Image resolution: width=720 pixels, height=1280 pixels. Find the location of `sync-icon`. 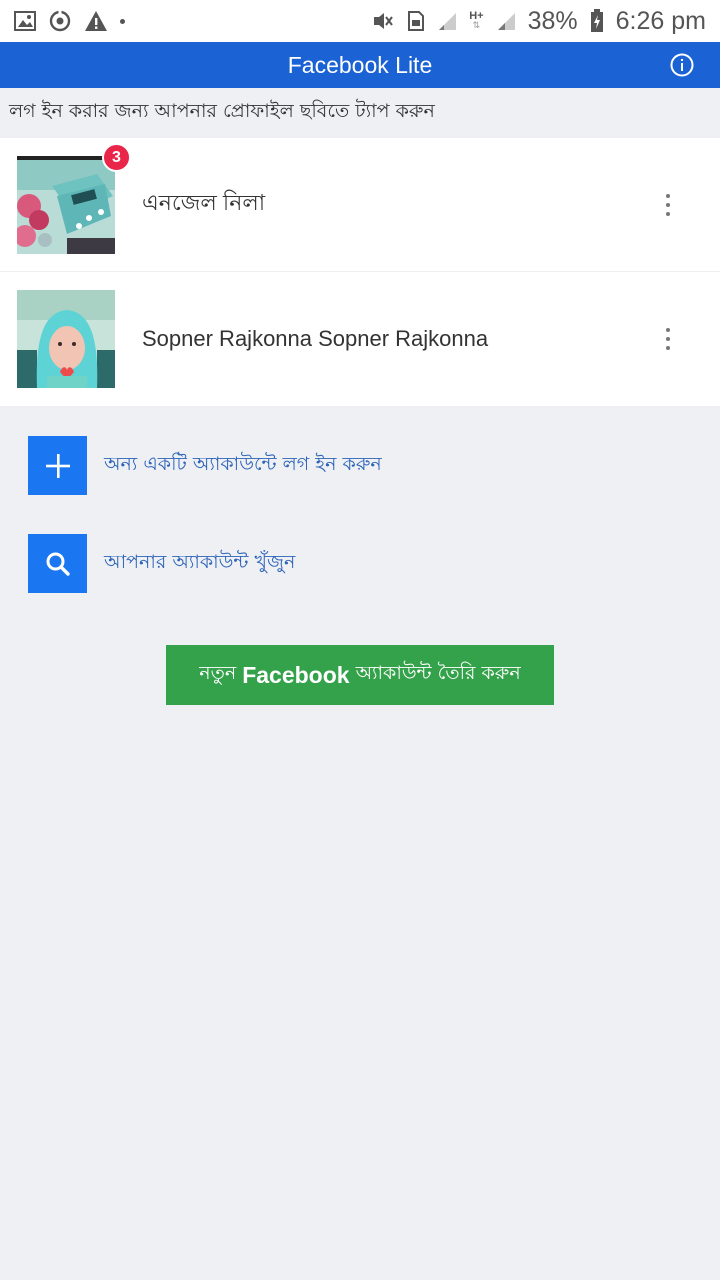

sync-icon is located at coordinates (60, 21).